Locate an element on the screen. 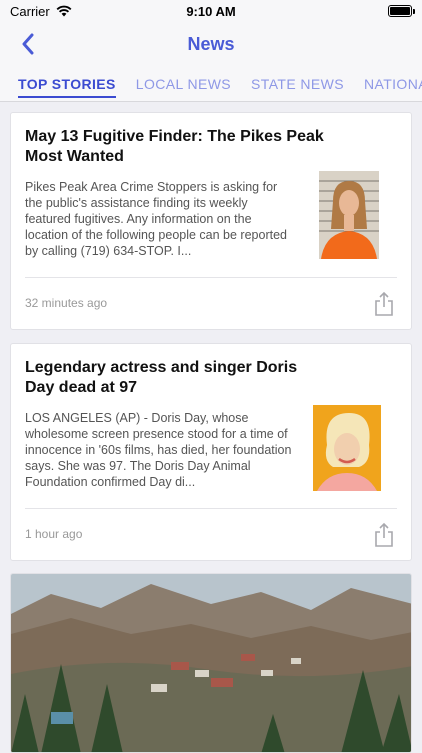 The height and width of the screenshot is (753, 422). page-title: News is located at coordinates (211, 43).